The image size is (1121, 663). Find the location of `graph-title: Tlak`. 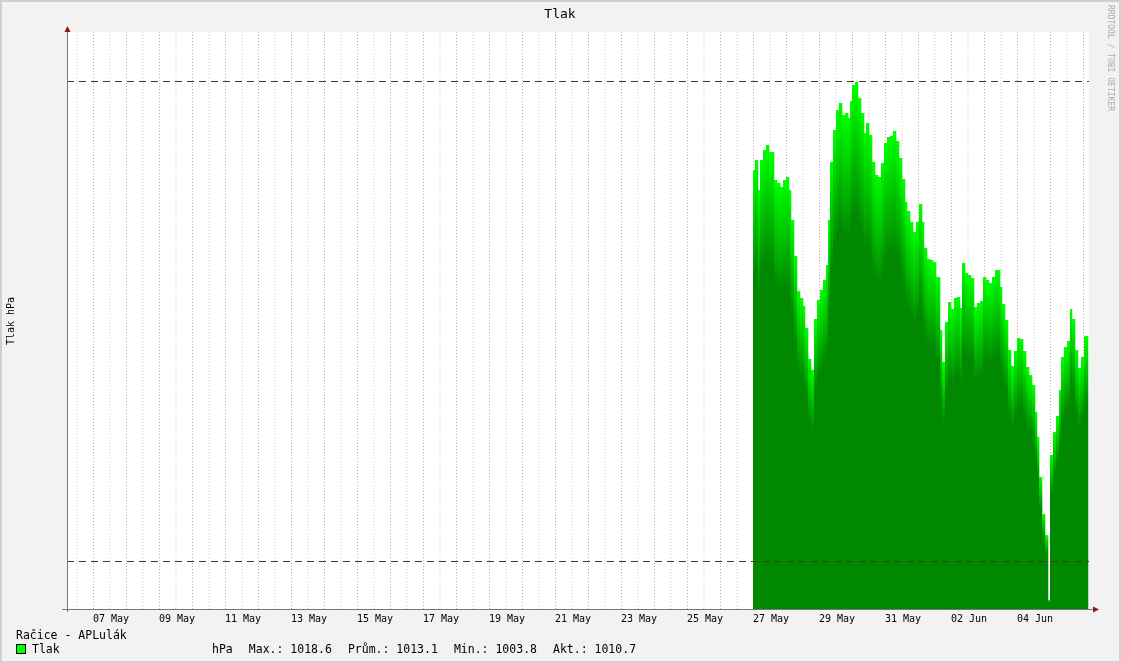

graph-title: Tlak is located at coordinates (560, 13).